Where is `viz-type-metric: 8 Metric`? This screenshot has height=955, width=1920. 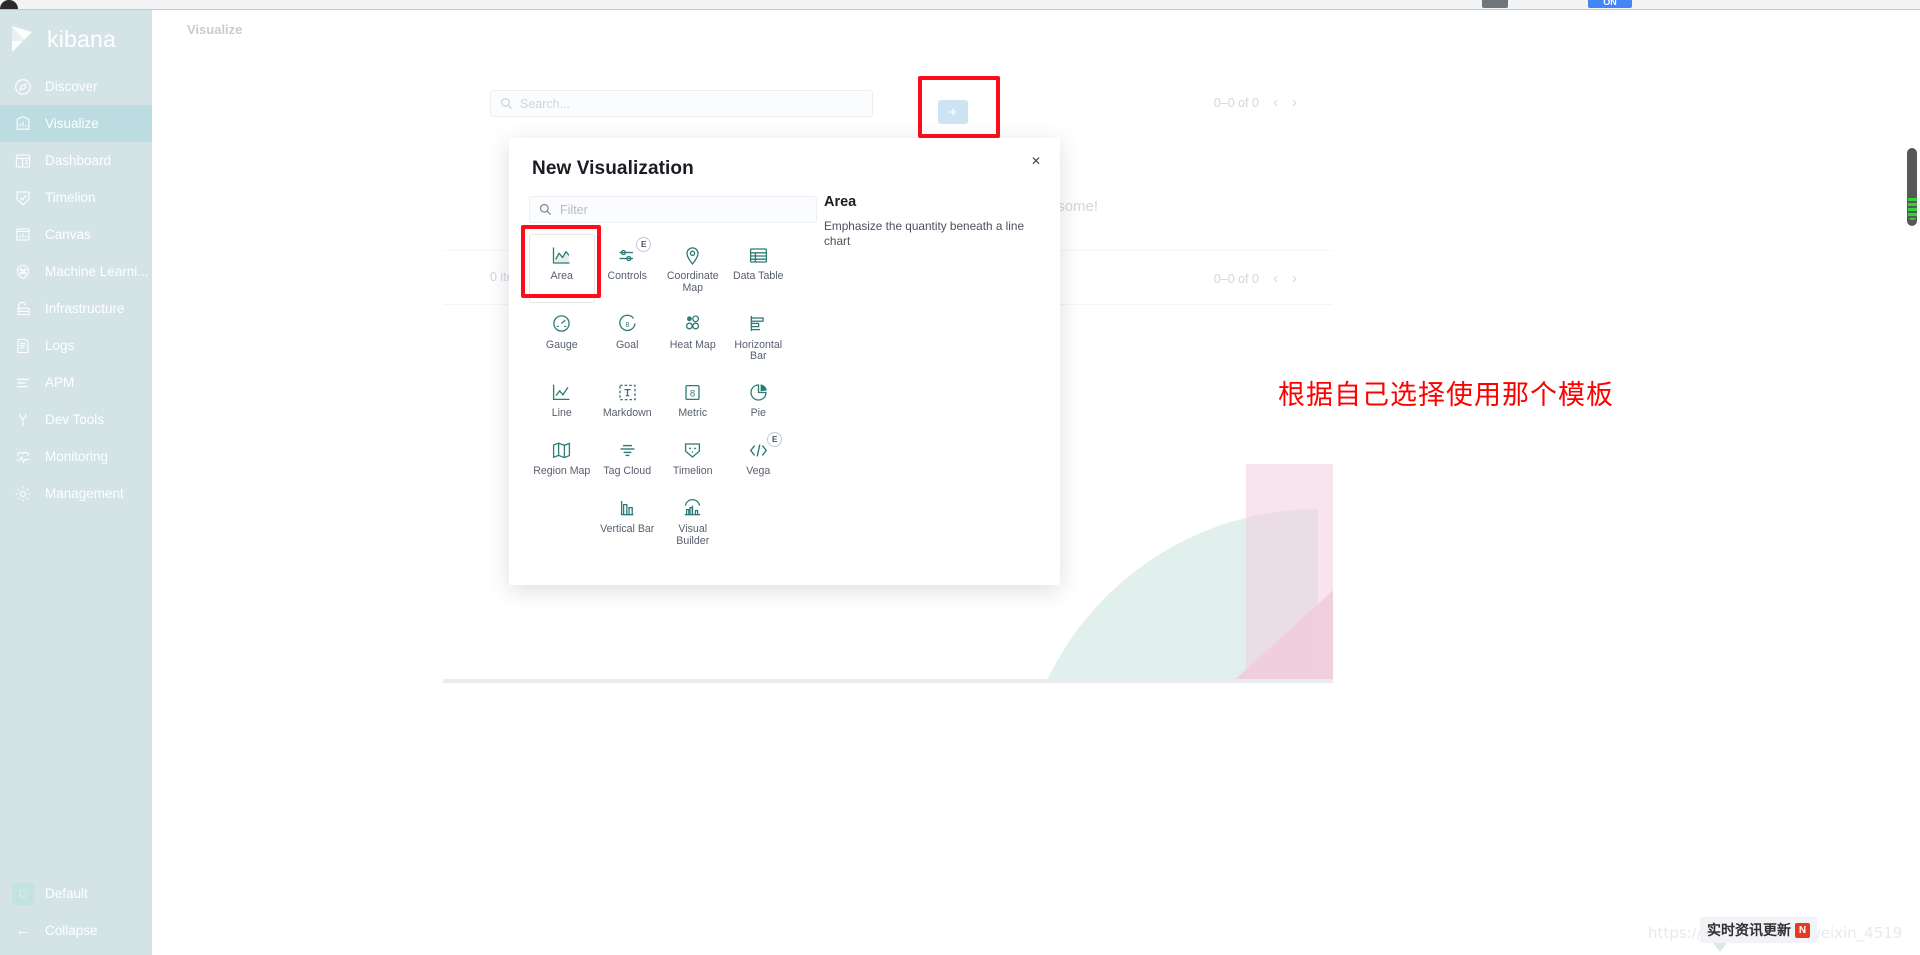
viz-type-metric: 8 Metric is located at coordinates (693, 400).